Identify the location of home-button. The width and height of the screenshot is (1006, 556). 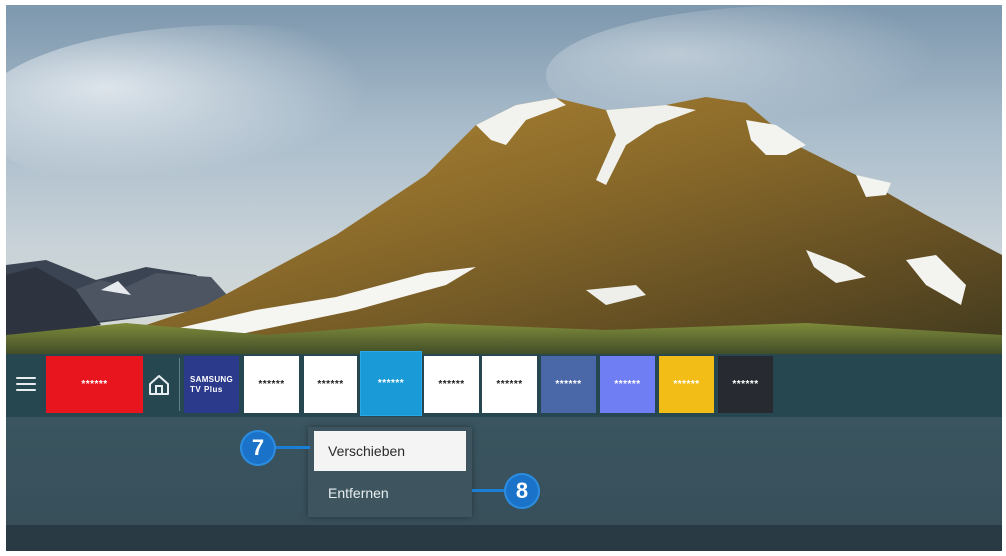
(159, 385).